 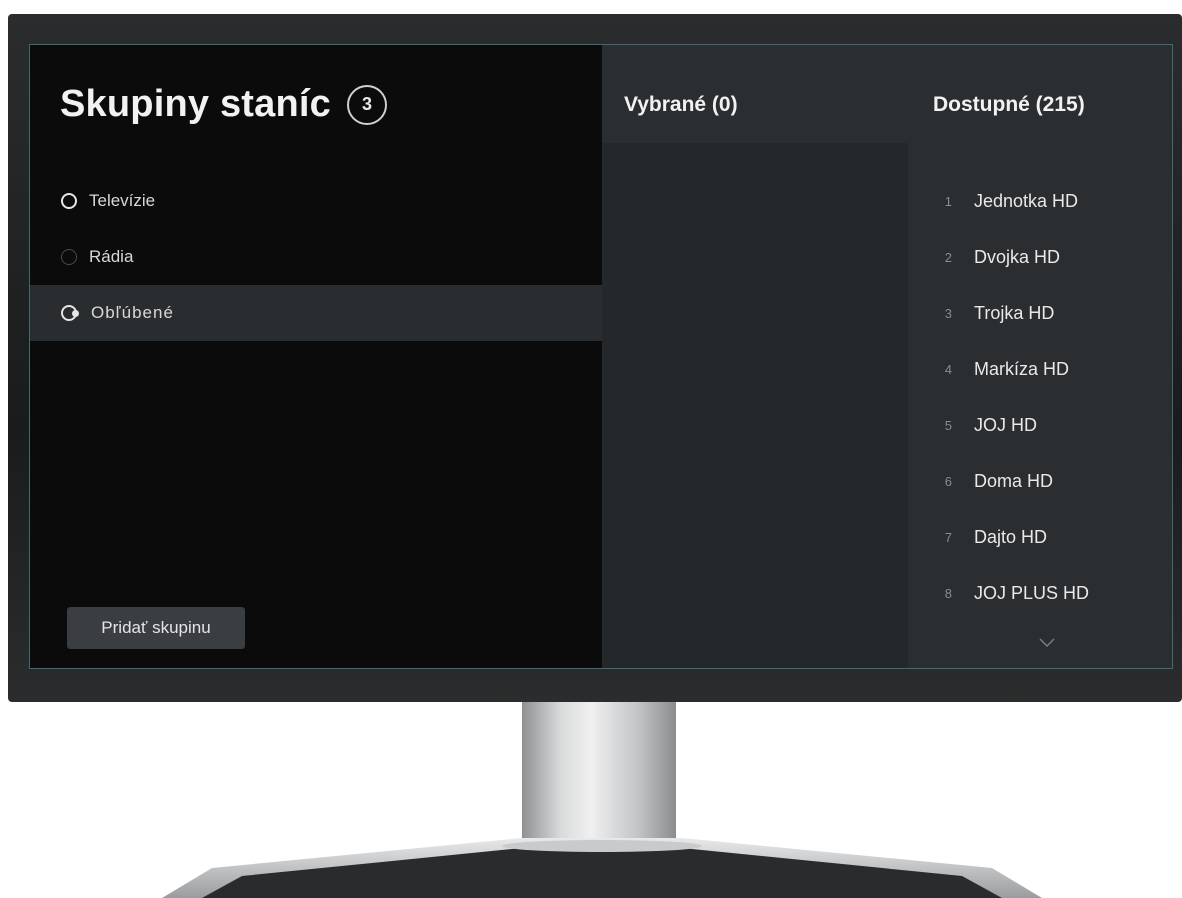 I want to click on group-count-badge: 3, so click(x=367, y=104).